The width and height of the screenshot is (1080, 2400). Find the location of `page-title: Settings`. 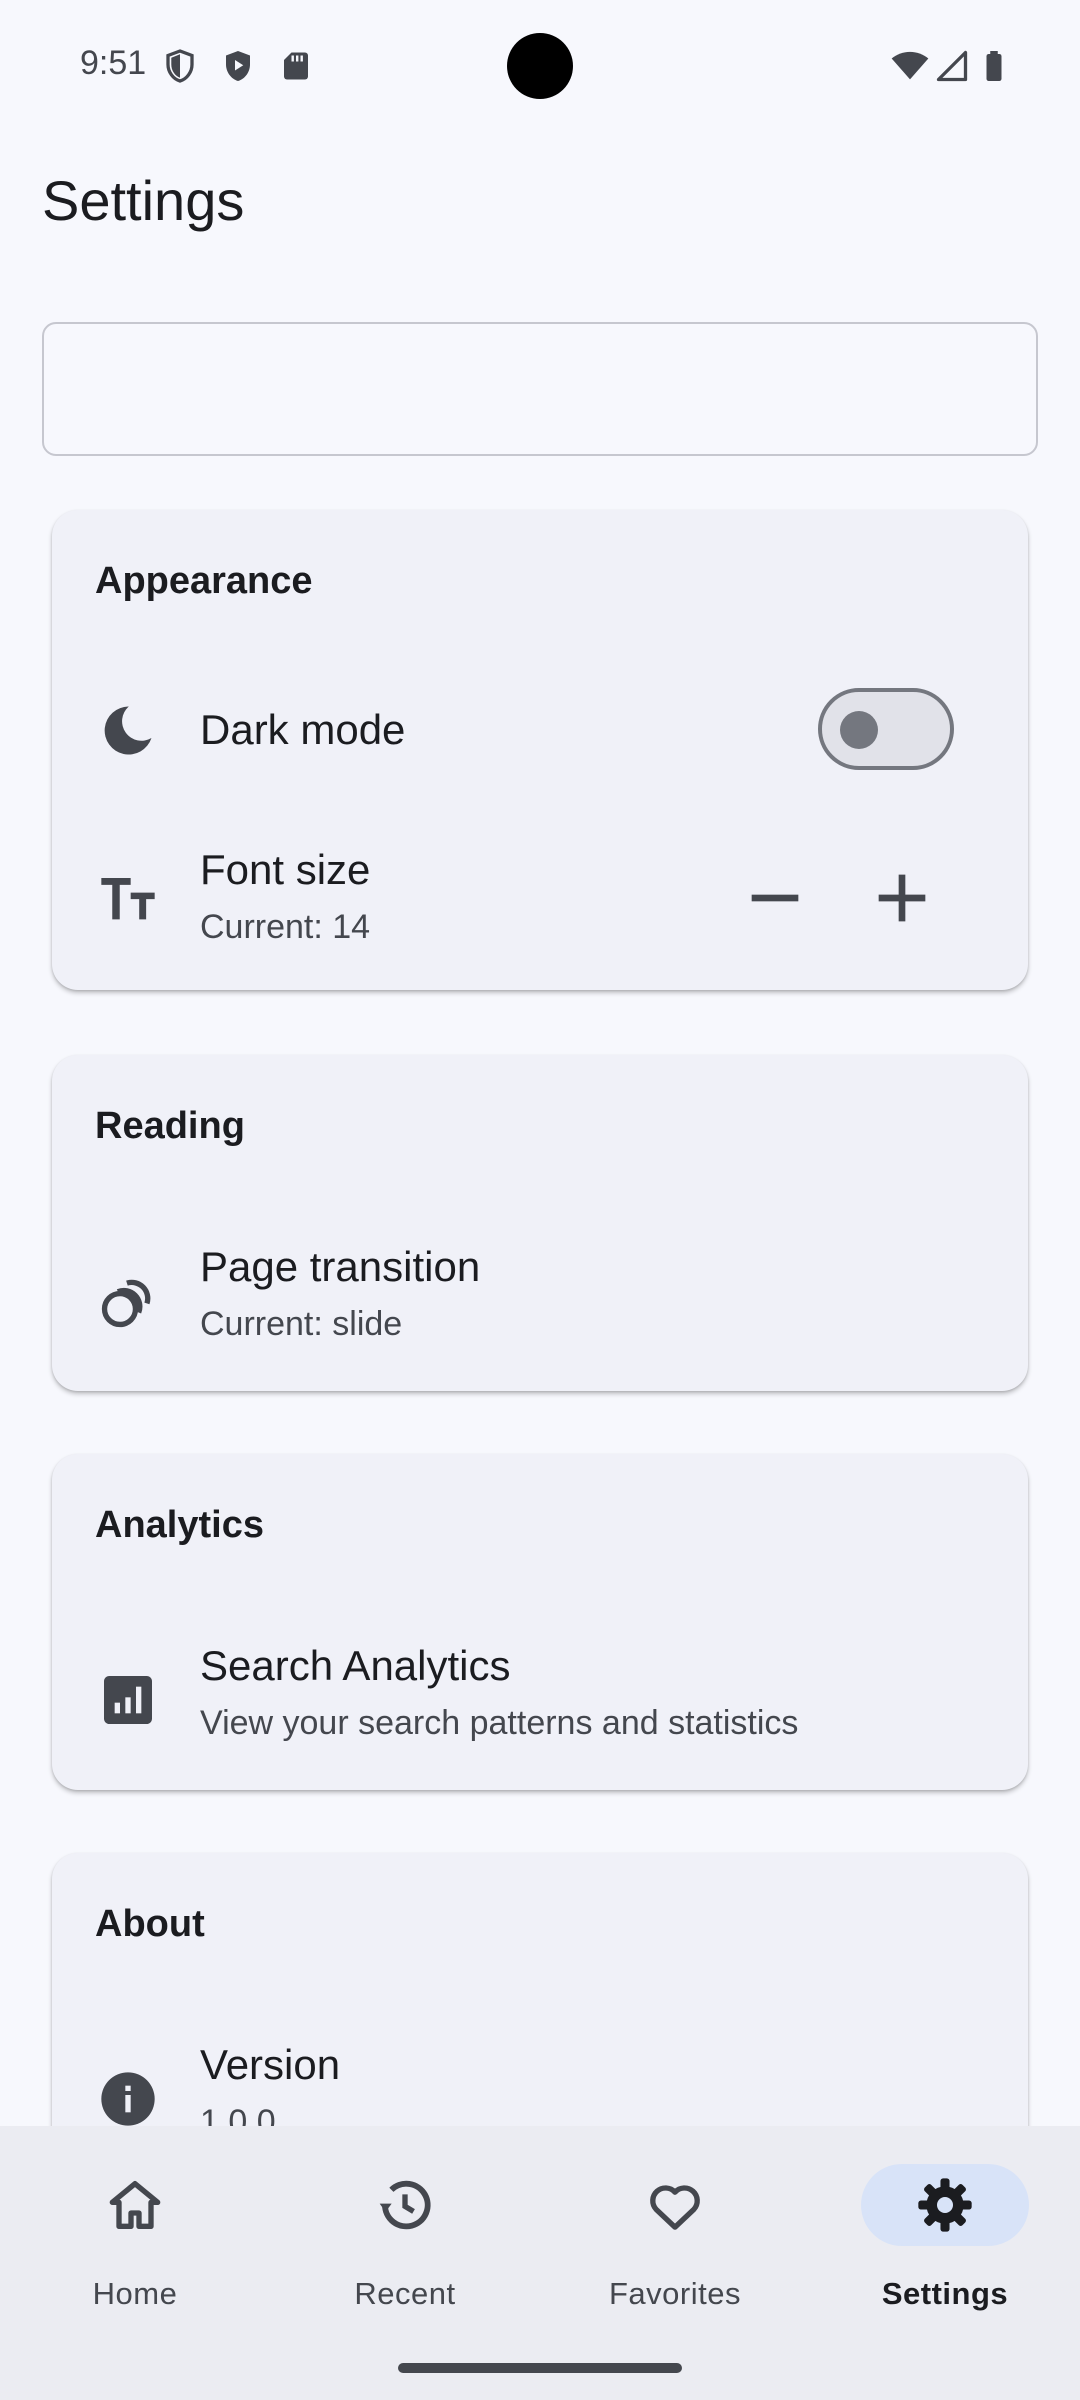

page-title: Settings is located at coordinates (143, 200).